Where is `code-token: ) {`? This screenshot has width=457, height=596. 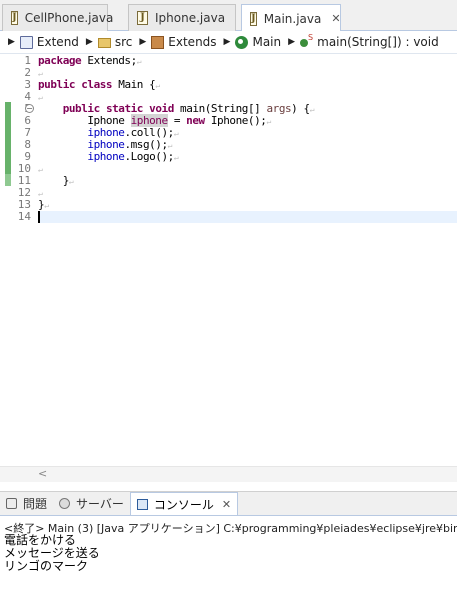
code-token: ) { is located at coordinates (300, 108).